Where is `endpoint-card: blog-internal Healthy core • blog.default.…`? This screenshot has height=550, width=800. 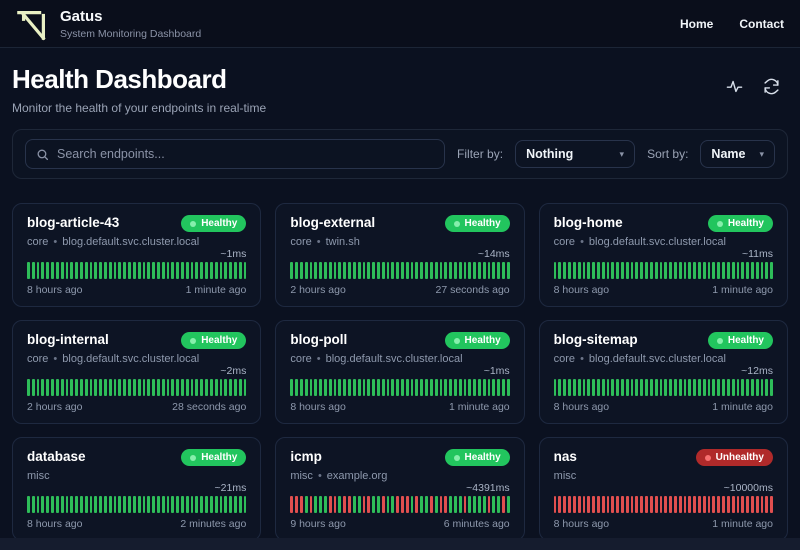
endpoint-card: blog-internal Healthy core • blog.default.… is located at coordinates (137, 372).